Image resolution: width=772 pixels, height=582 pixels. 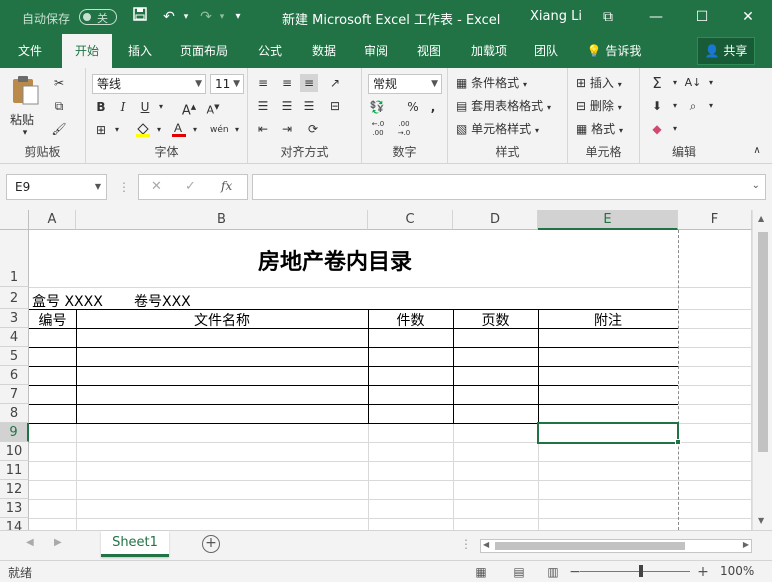 What do you see at coordinates (413, 107) in the screenshot?
I see `percent-button: %` at bounding box center [413, 107].